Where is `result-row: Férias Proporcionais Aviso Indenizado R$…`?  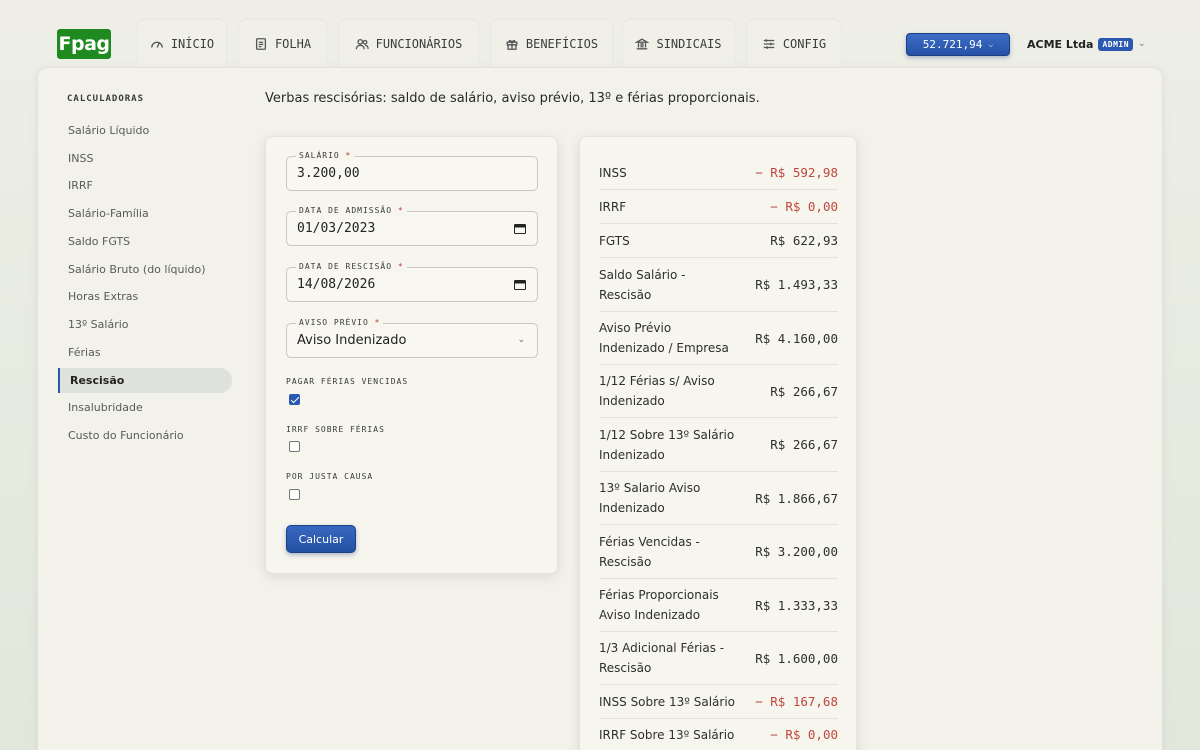 result-row: Férias Proporcionais Aviso Indenizado R$… is located at coordinates (718, 605).